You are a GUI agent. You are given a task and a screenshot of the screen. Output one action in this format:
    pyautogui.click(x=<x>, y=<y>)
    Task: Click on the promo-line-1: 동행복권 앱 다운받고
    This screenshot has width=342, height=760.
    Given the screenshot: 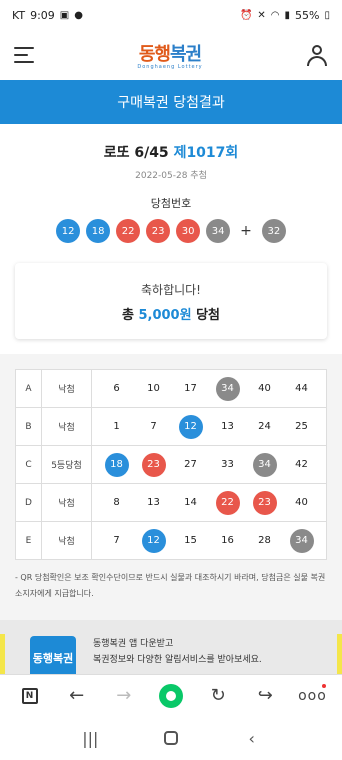 What is the action you would take?
    pyautogui.click(x=133, y=644)
    